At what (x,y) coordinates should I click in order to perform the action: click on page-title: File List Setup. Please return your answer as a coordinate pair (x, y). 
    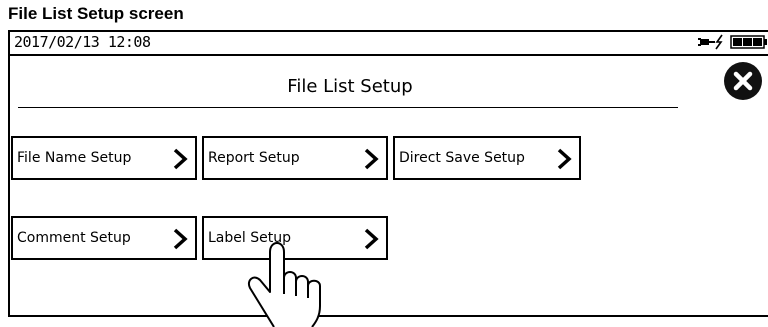
    Looking at the image, I should click on (350, 86).